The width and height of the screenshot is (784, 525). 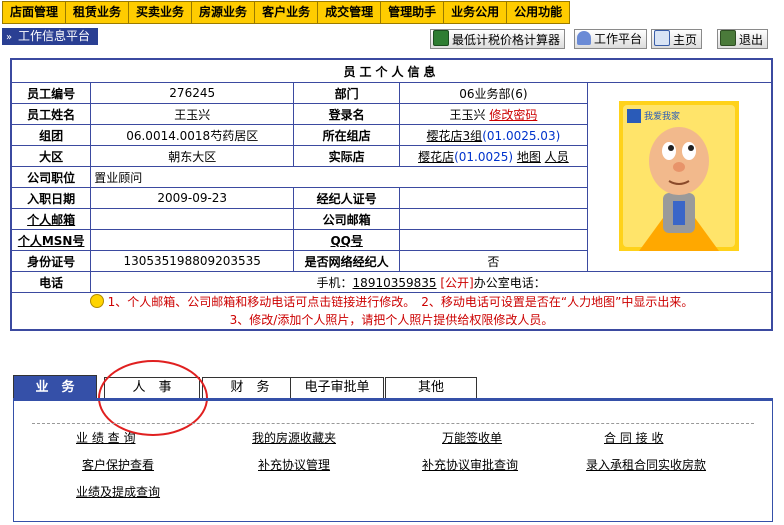 I want to click on value-login-name: 王玉兴, so click(x=467, y=114).